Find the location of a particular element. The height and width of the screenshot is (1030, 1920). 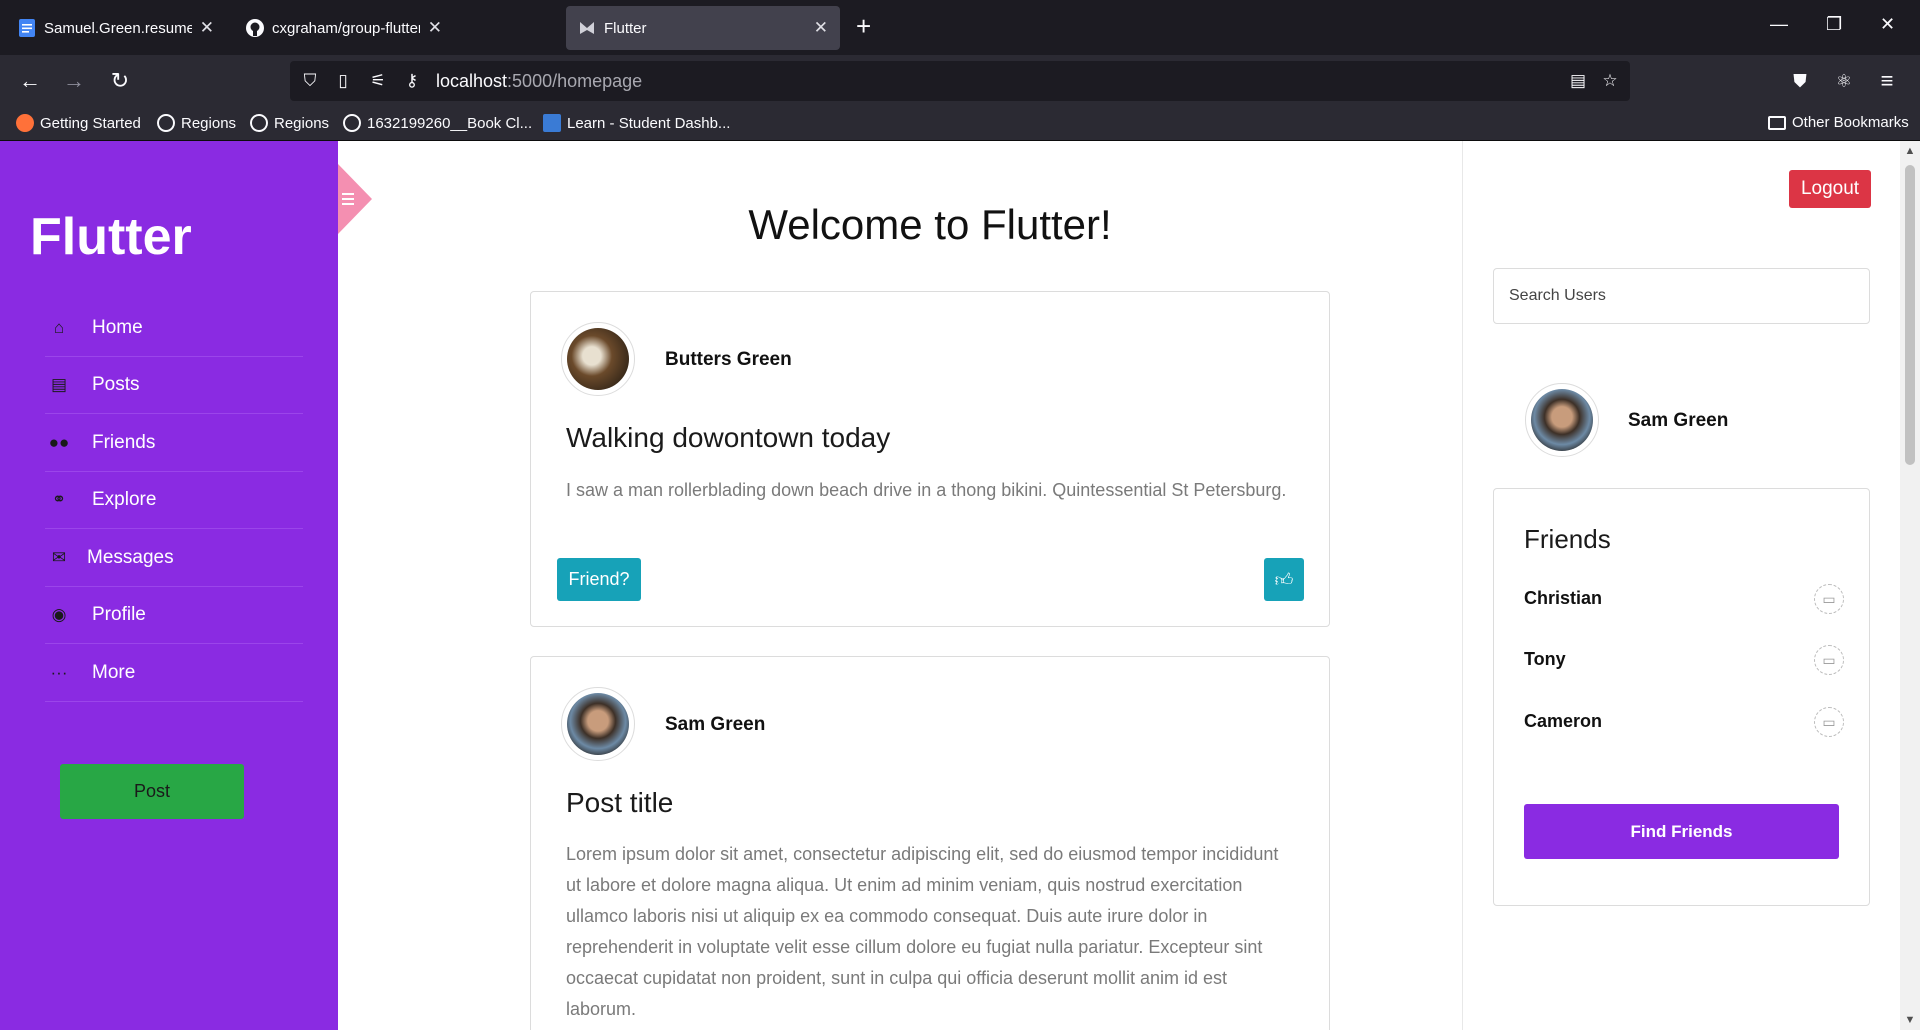

user-circle-icon: ◉ is located at coordinates (59, 614).